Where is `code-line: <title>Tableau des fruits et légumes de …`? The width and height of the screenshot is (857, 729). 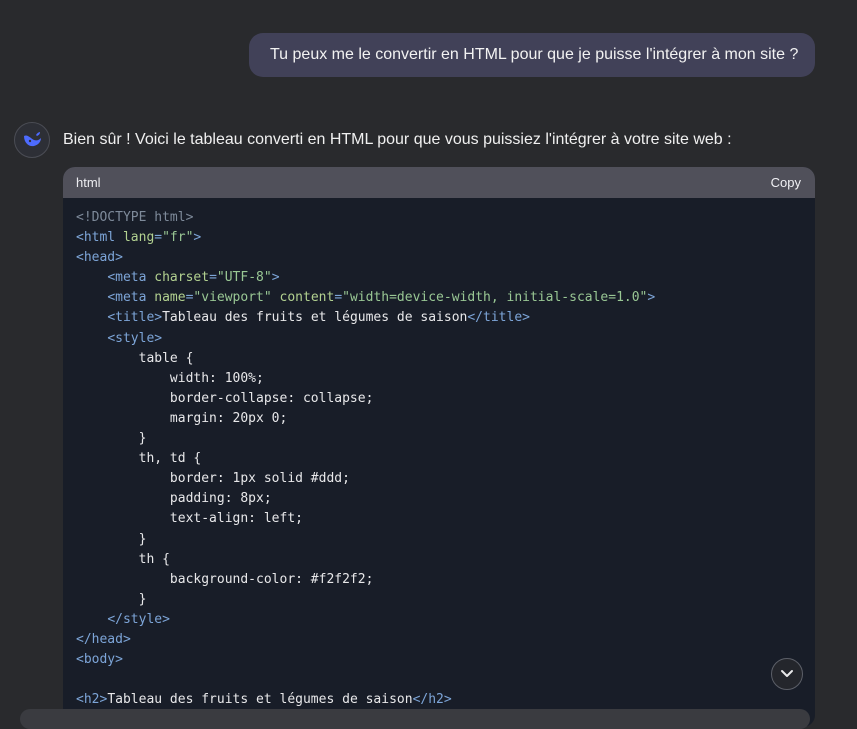
code-line: <title>Tableau des fruits et légumes de … is located at coordinates (445, 318).